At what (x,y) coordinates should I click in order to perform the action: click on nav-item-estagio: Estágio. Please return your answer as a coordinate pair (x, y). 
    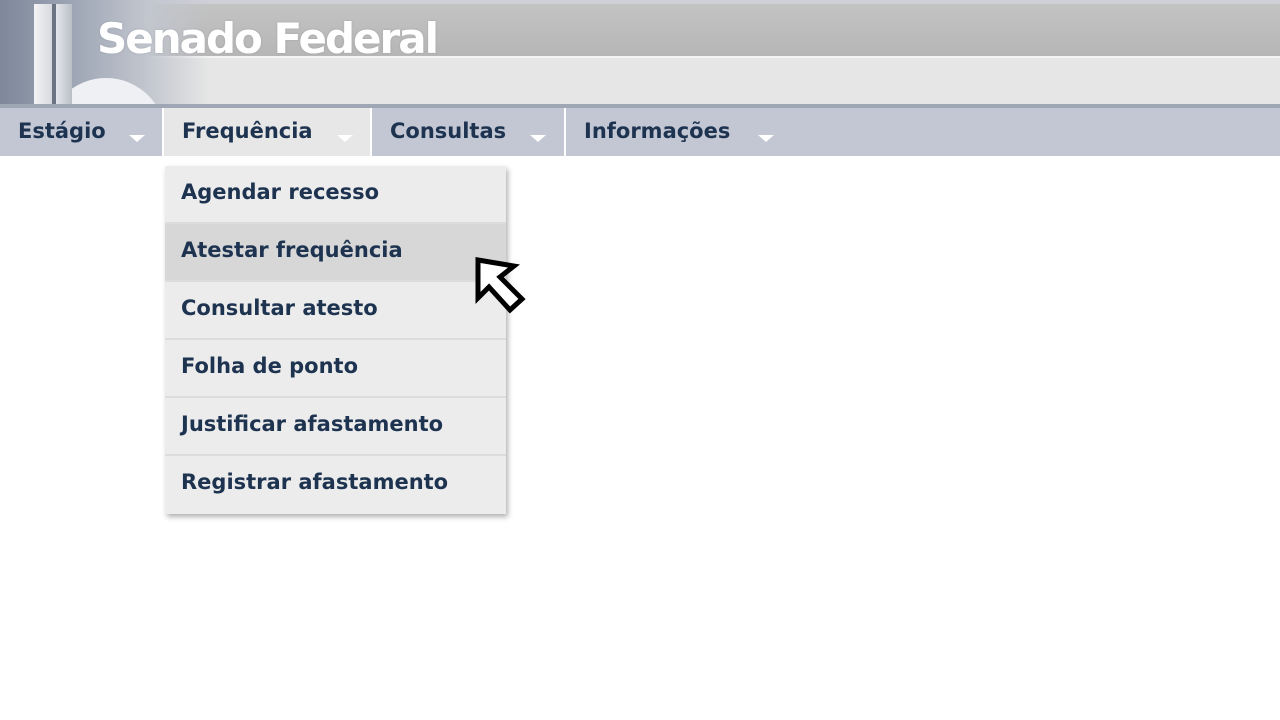
    Looking at the image, I should click on (81, 132).